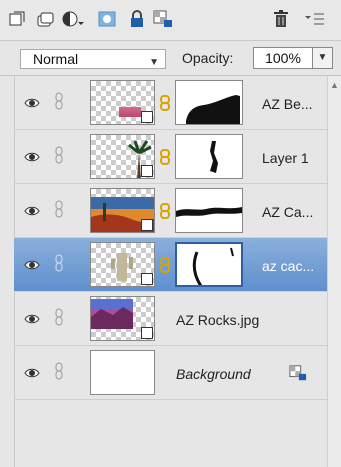  I want to click on layer-name: Background, so click(213, 374).